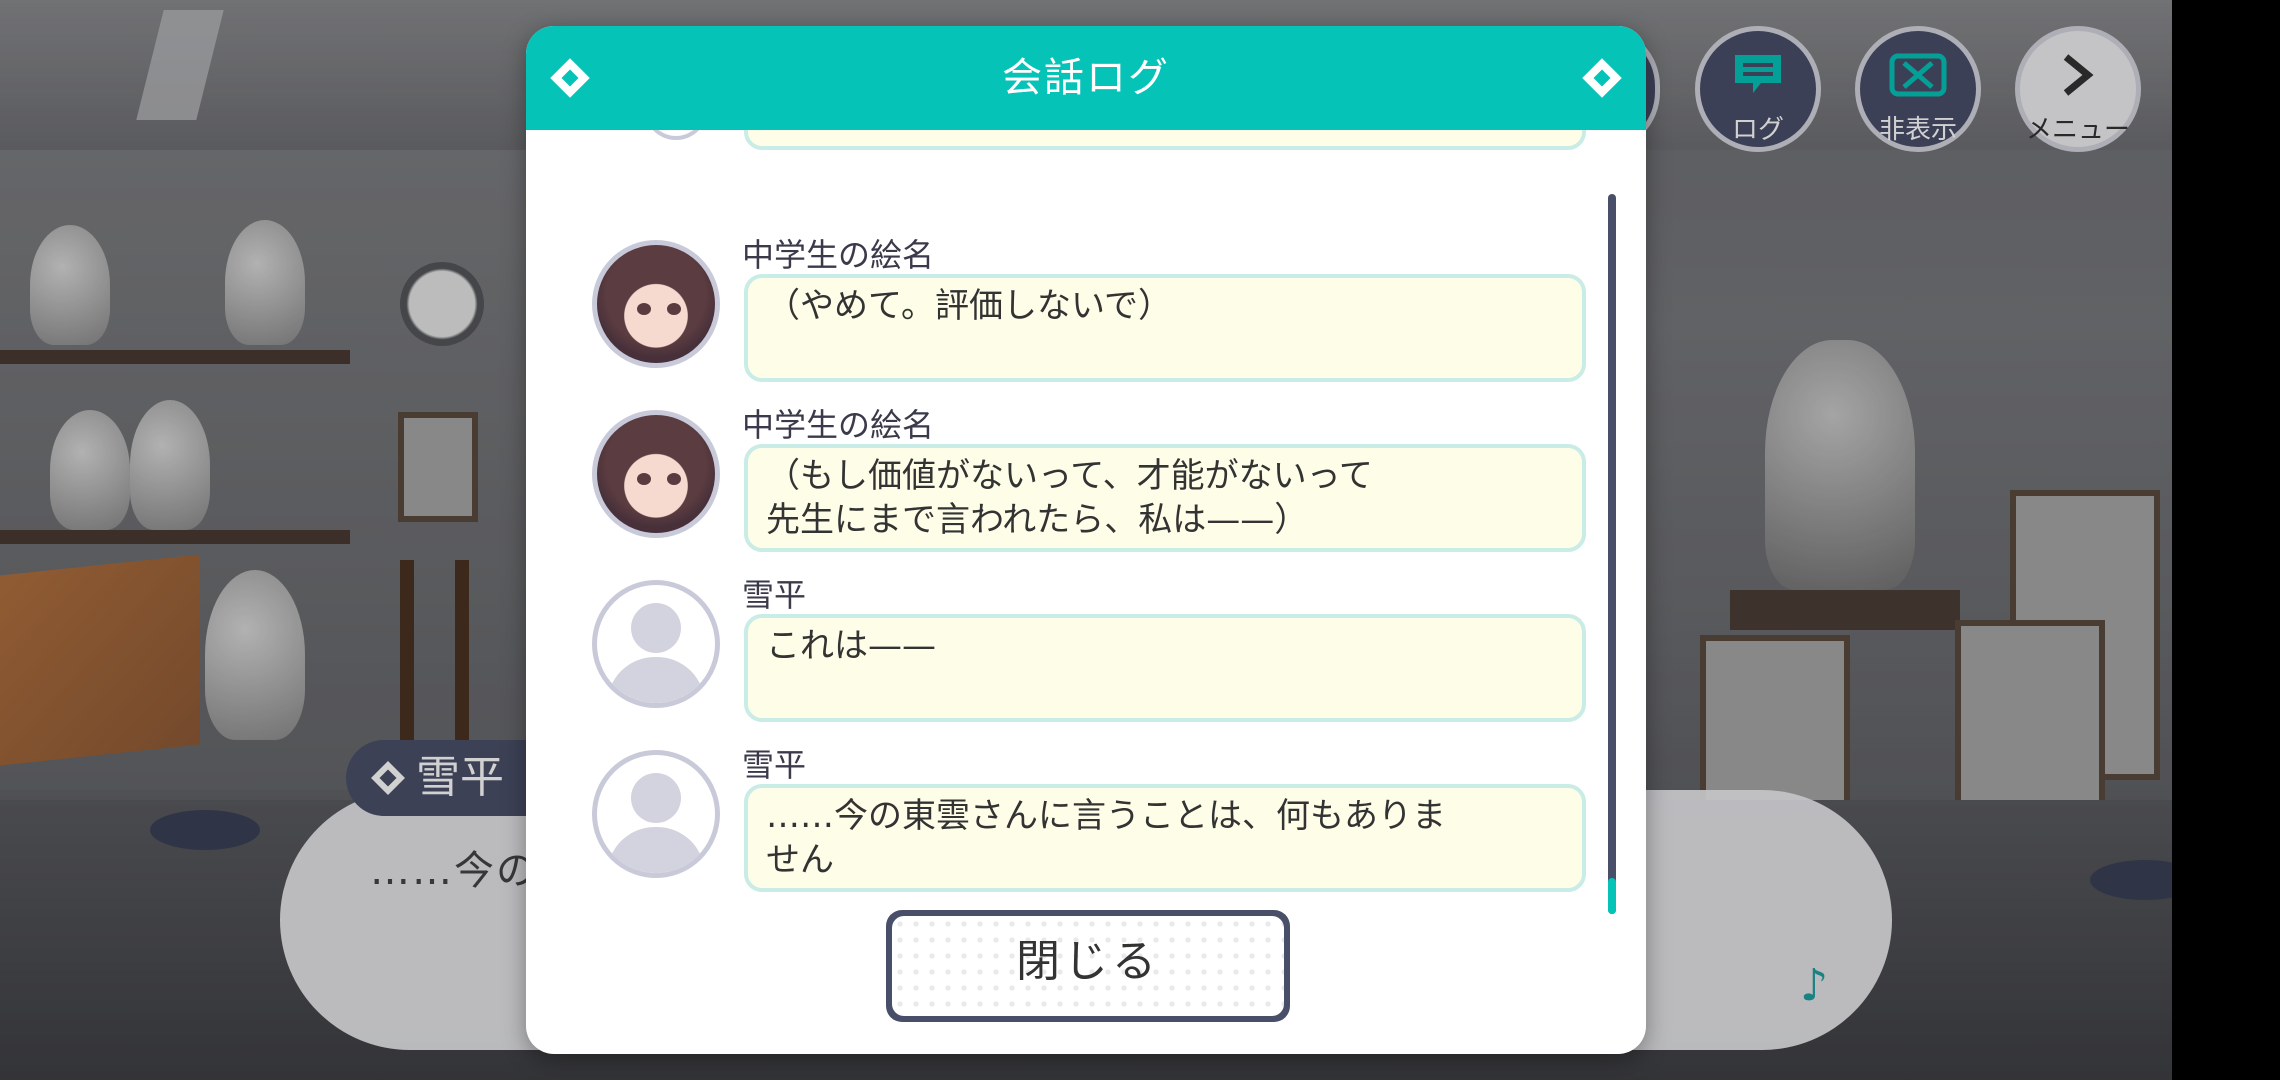 This screenshot has height=1080, width=2280. What do you see at coordinates (1165, 668) in the screenshot?
I see `message-bubble: これは——` at bounding box center [1165, 668].